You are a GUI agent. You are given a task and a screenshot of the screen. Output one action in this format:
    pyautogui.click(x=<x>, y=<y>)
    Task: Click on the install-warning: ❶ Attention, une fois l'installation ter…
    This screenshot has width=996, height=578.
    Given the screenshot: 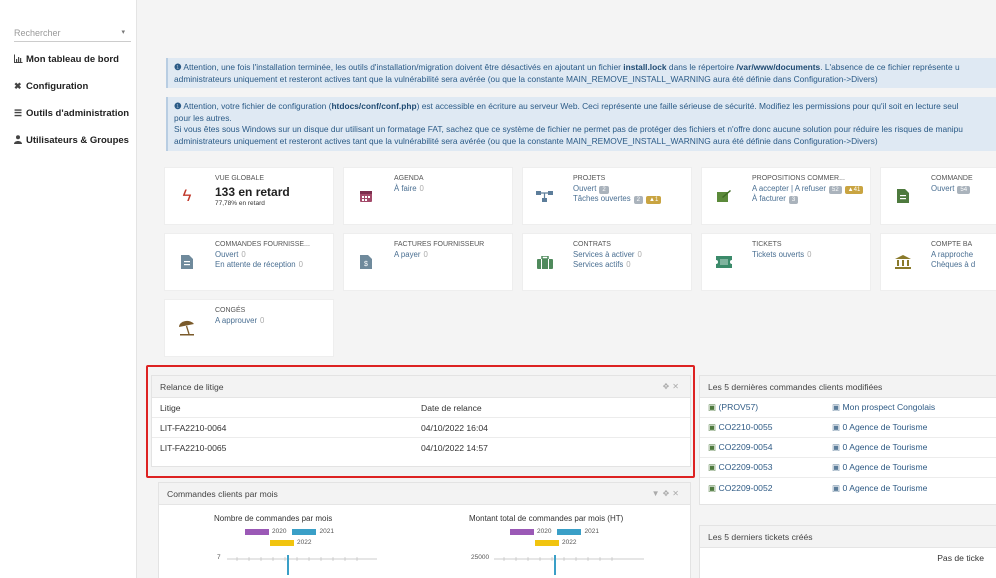 What is the action you would take?
    pyautogui.click(x=581, y=73)
    